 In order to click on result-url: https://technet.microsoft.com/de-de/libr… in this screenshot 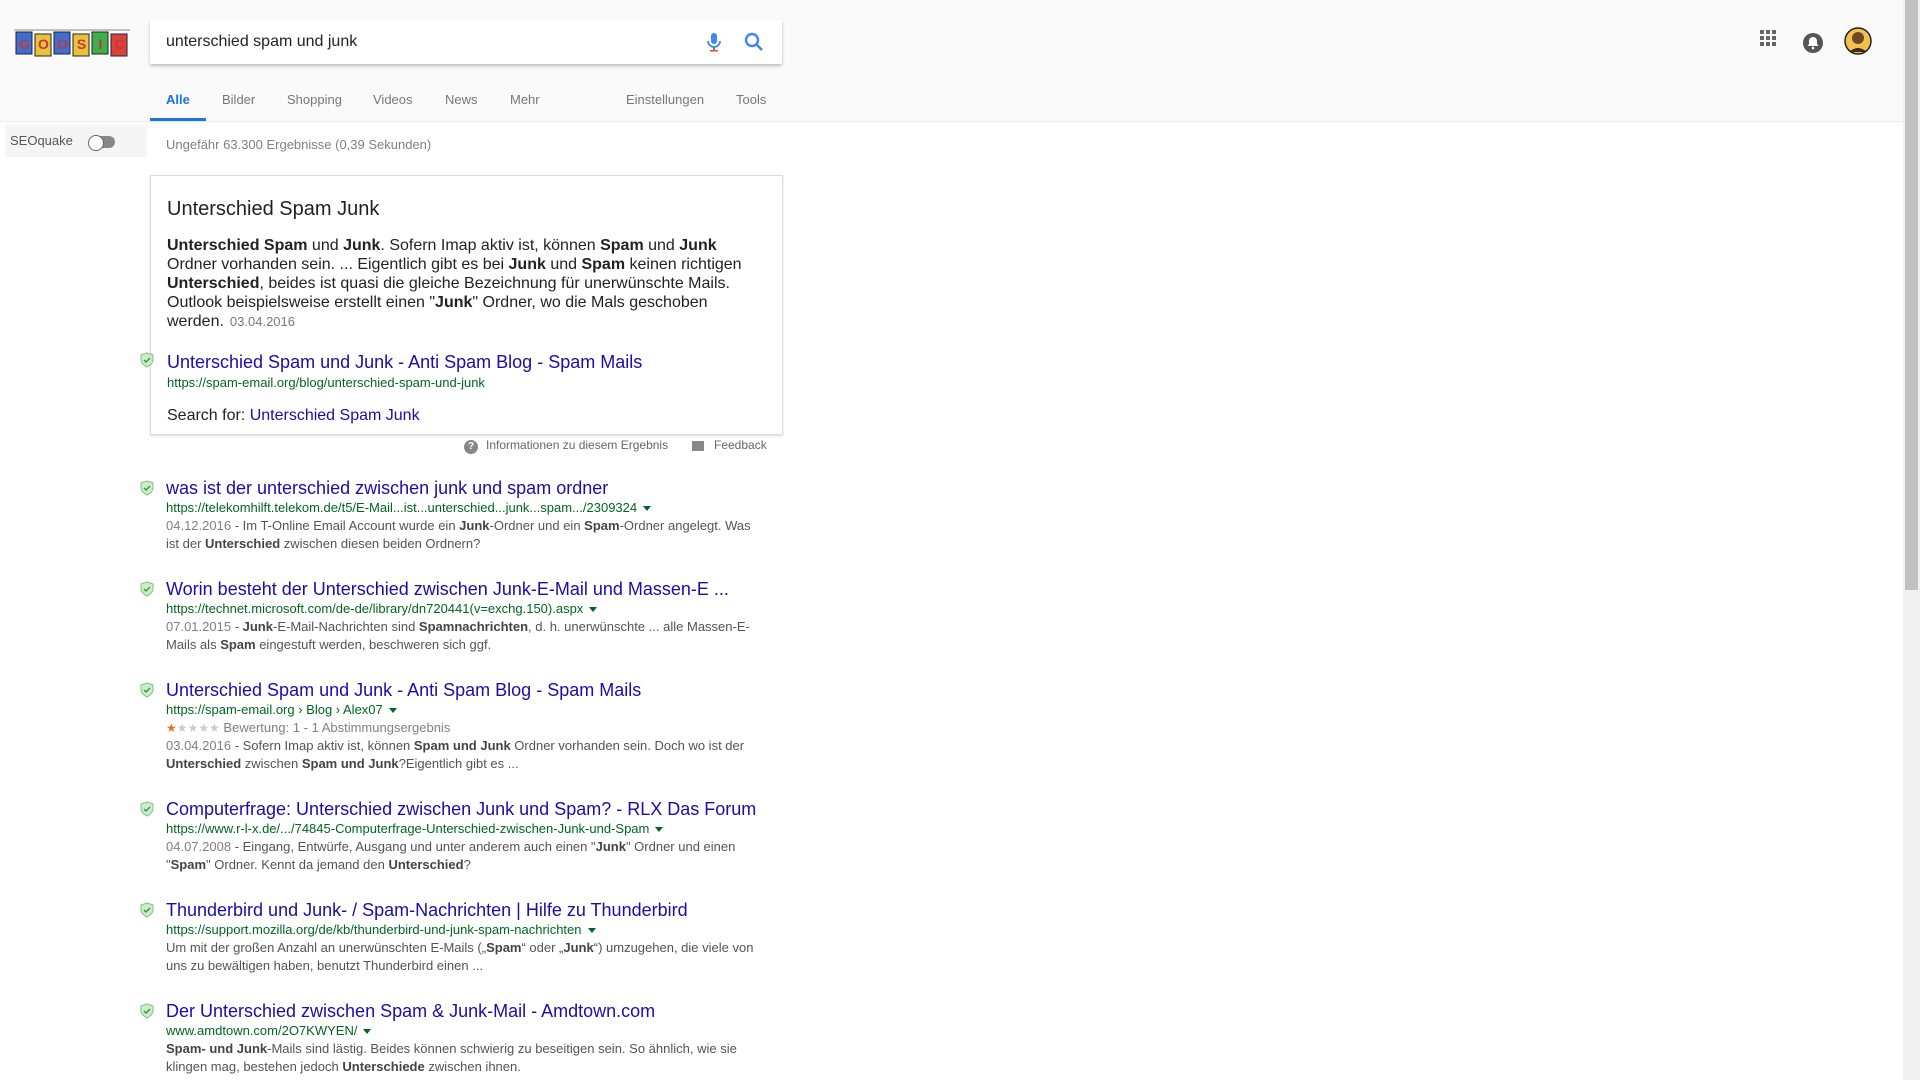, I will do `click(466, 609)`.